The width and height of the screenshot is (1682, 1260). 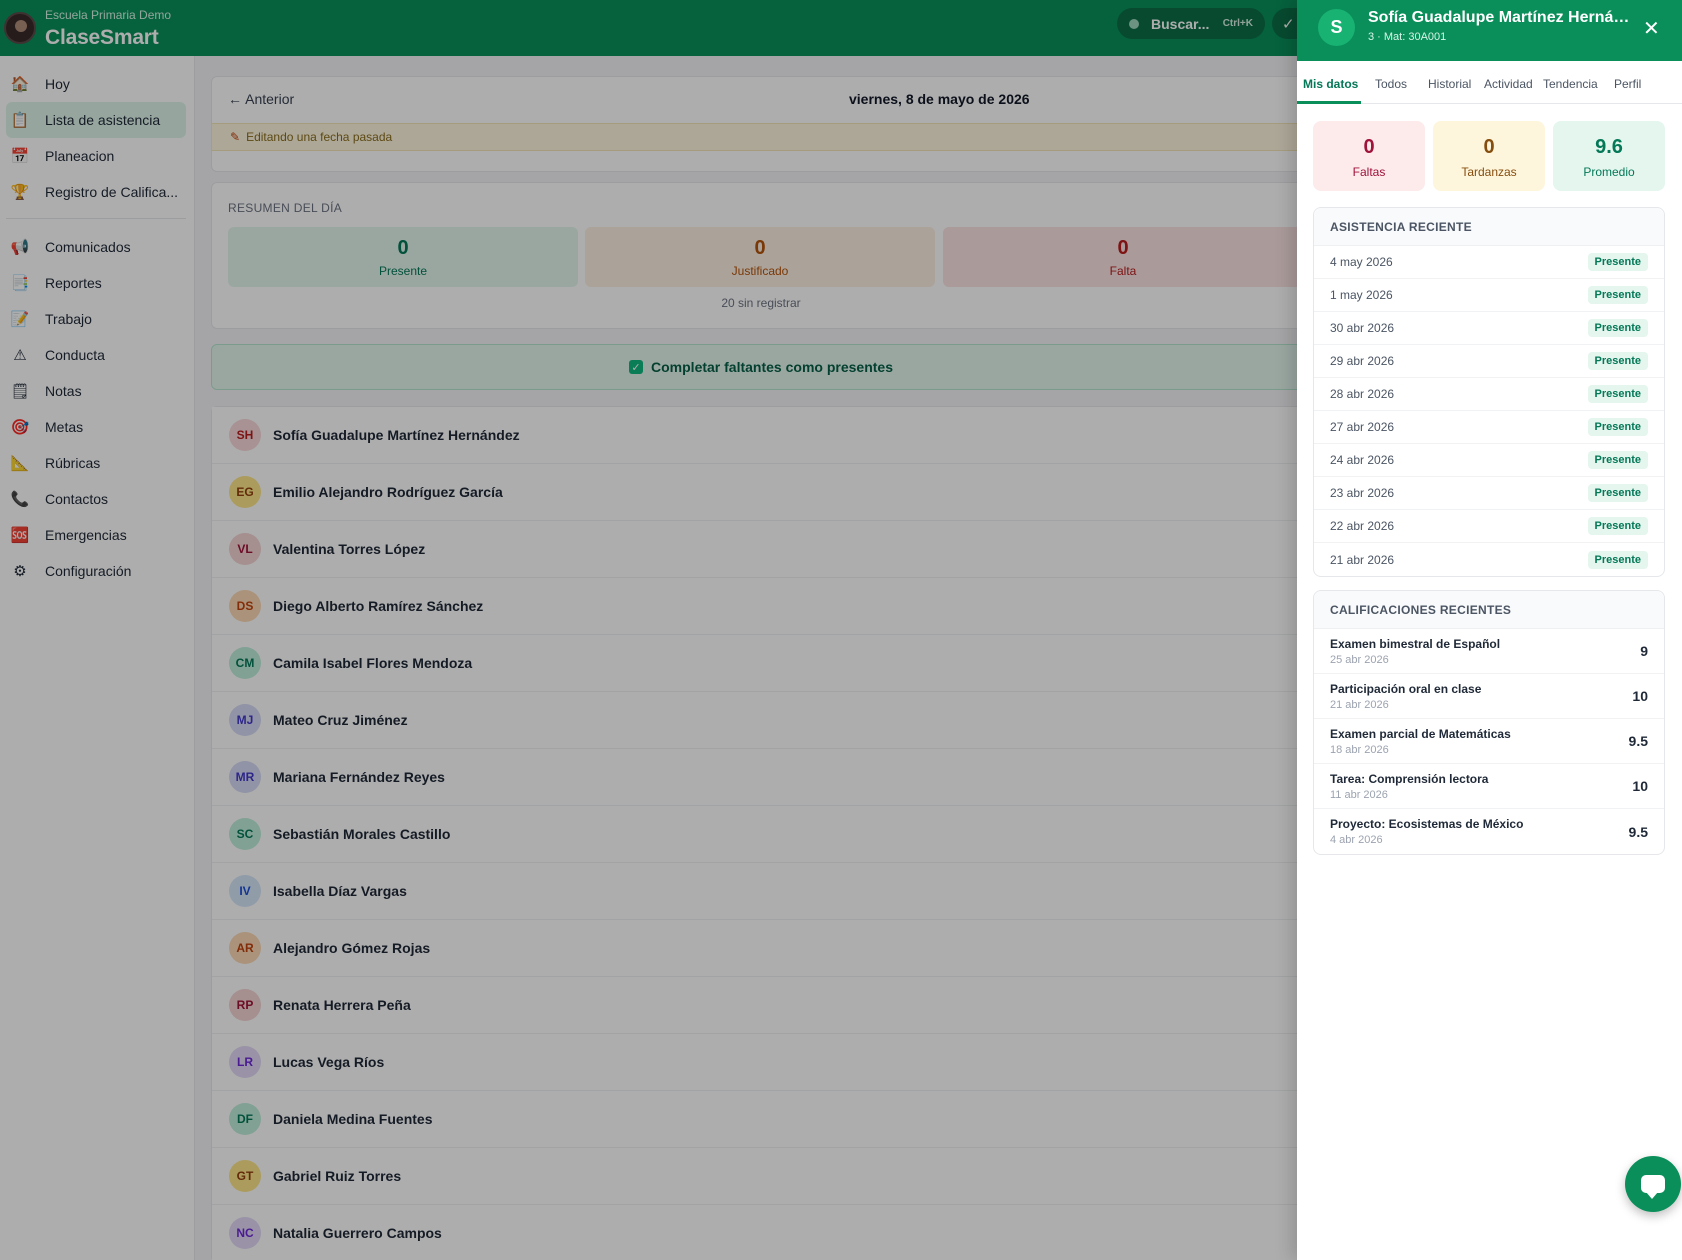 What do you see at coordinates (1420, 741) in the screenshot?
I see `grade-info: Examen parcial de Matemáticas 18 abr 2026` at bounding box center [1420, 741].